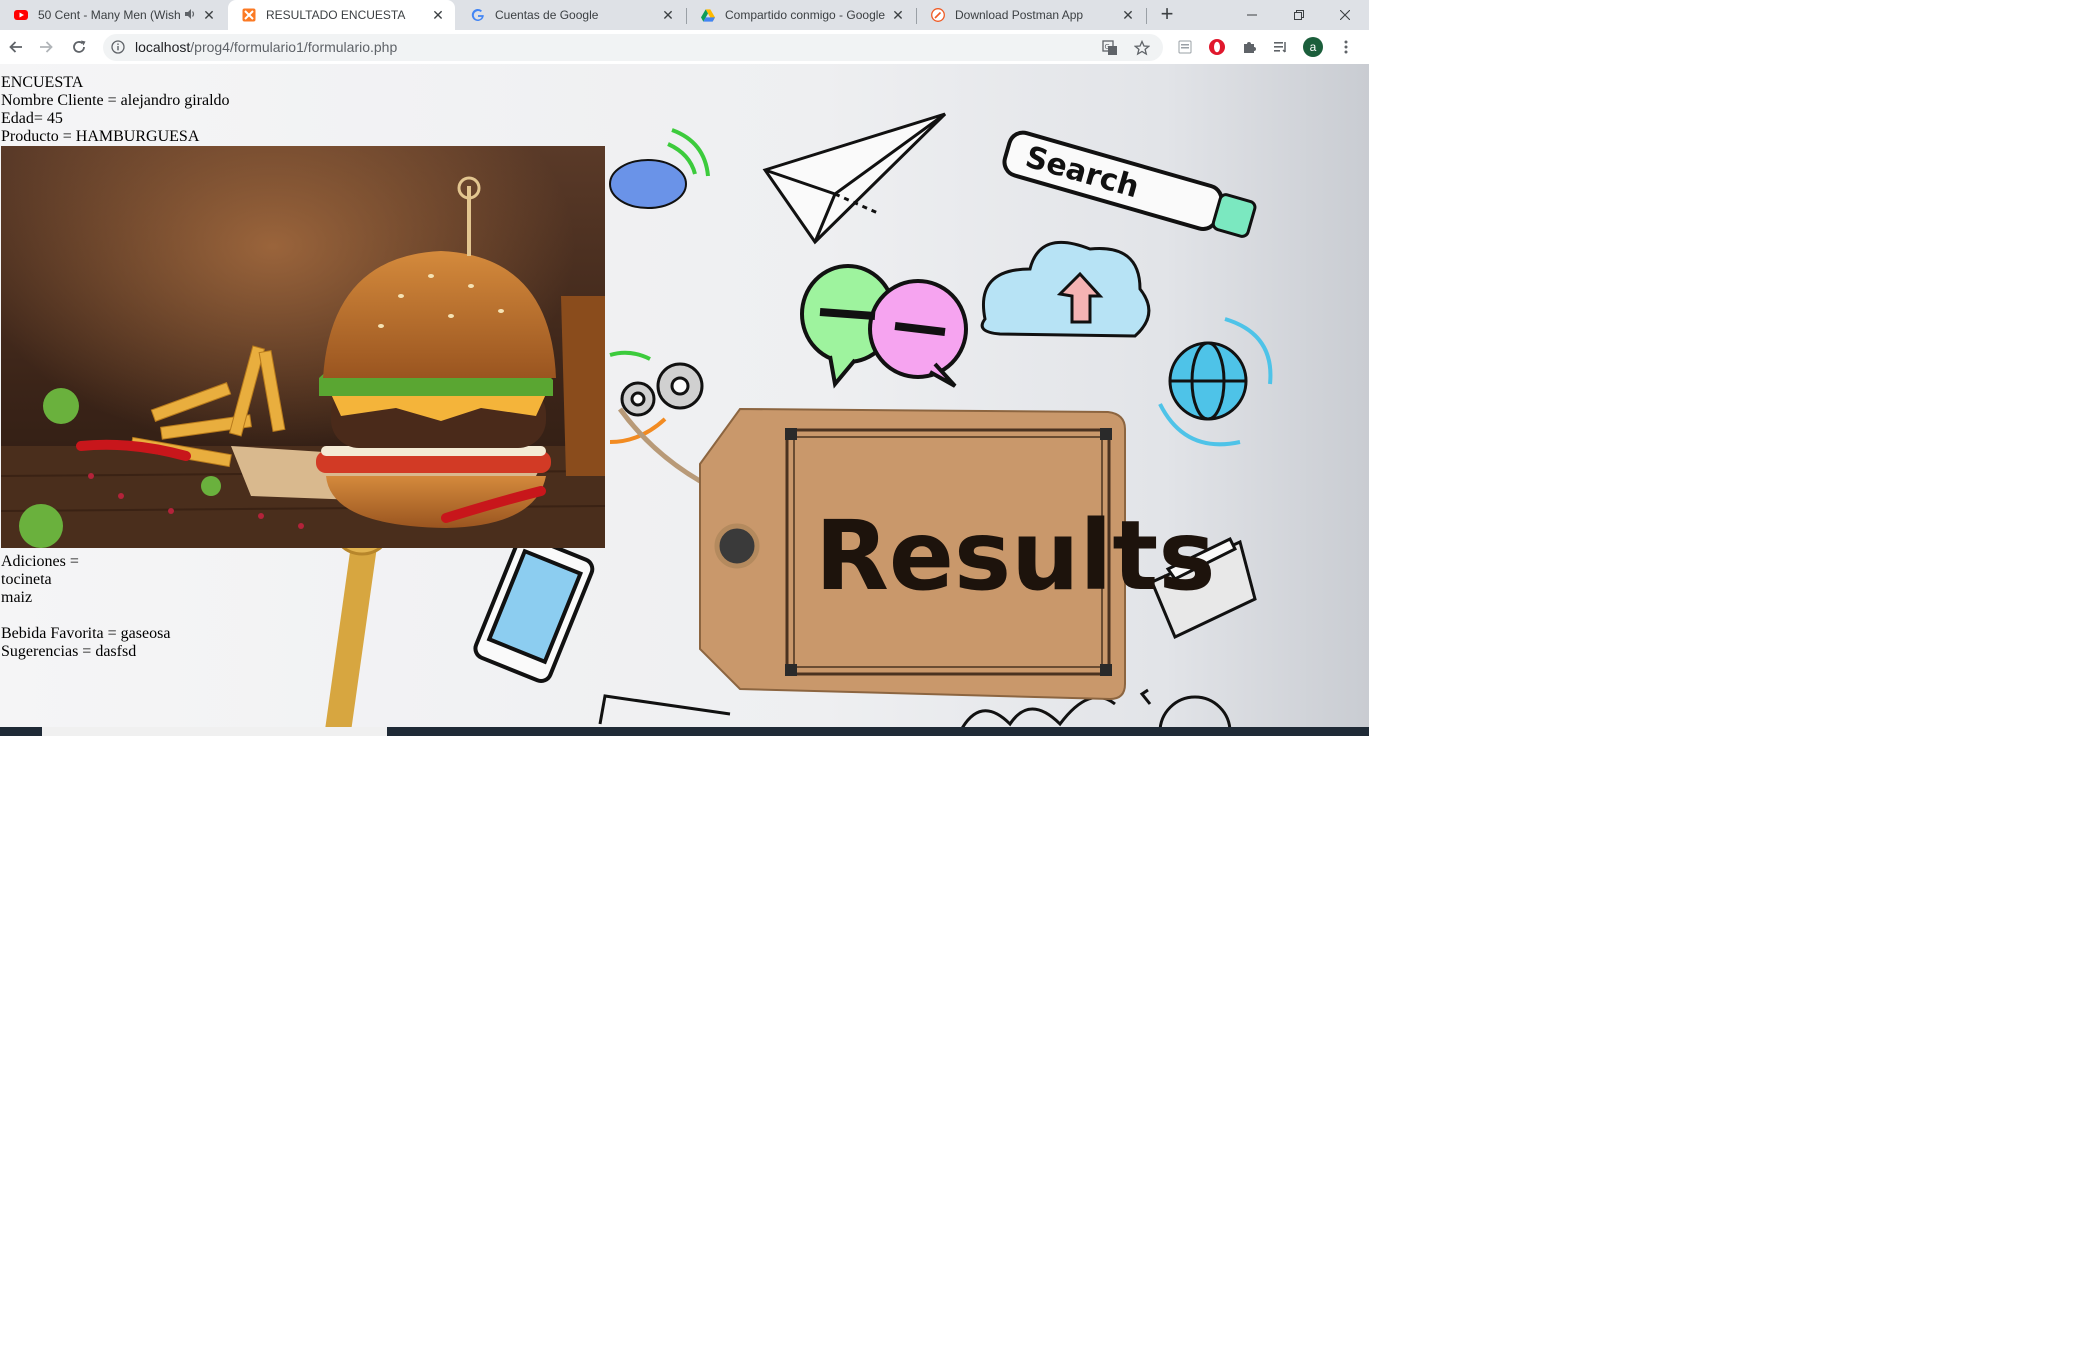 The height and width of the screenshot is (1348, 2096). Describe the element at coordinates (659, 168) in the screenshot. I see `wifi-cloud-icon` at that location.